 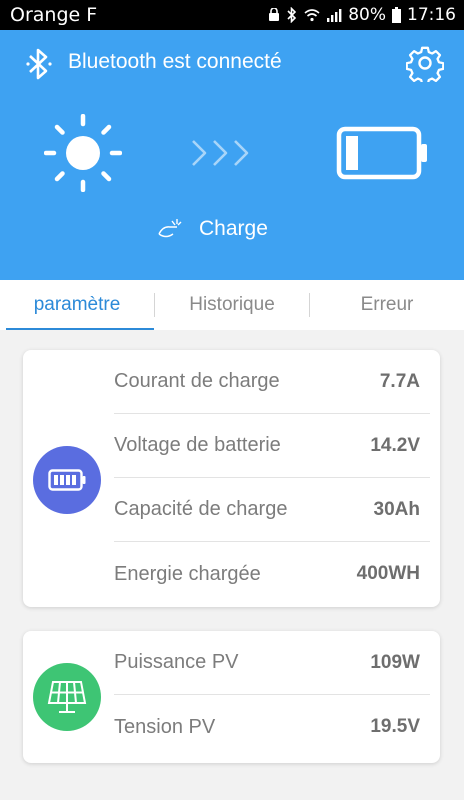 I want to click on bluetooth-status-icon, so click(x=292, y=15).